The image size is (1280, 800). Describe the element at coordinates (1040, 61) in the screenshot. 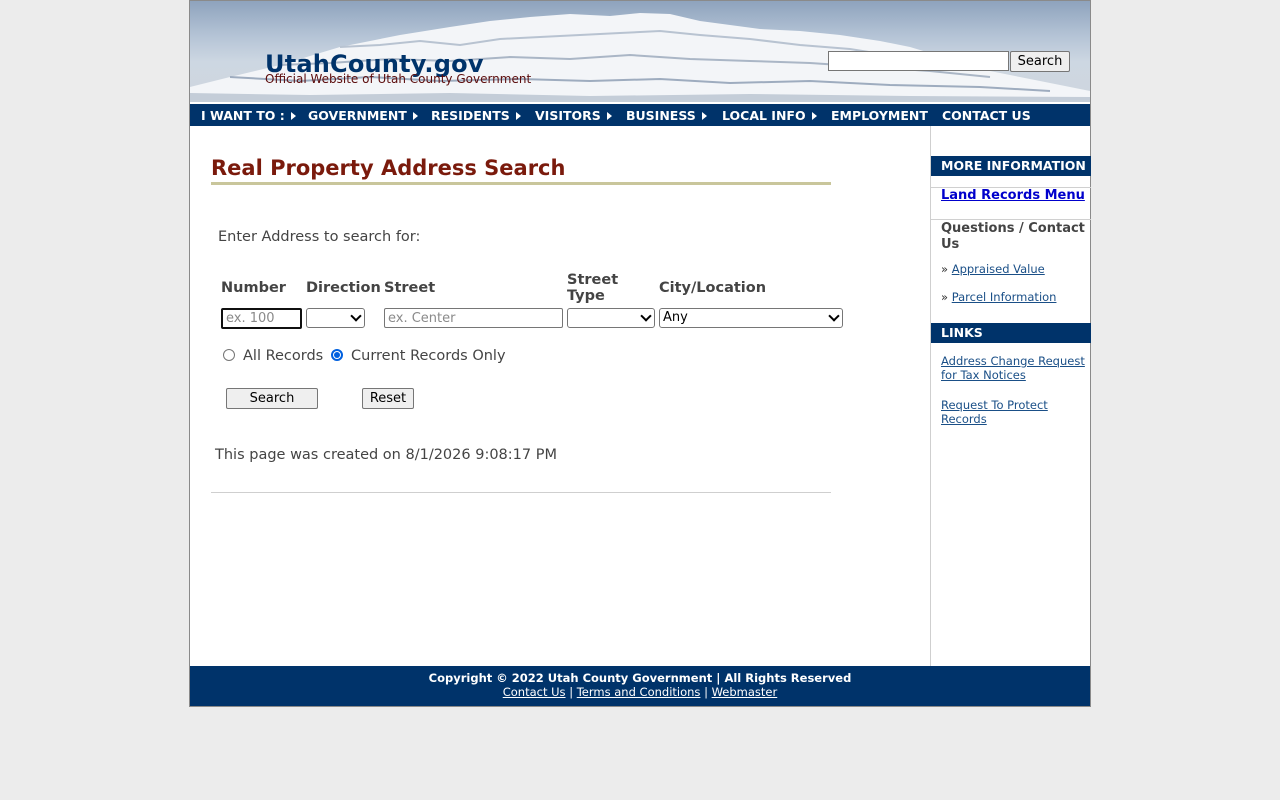

I see `site-search-button: Search` at that location.